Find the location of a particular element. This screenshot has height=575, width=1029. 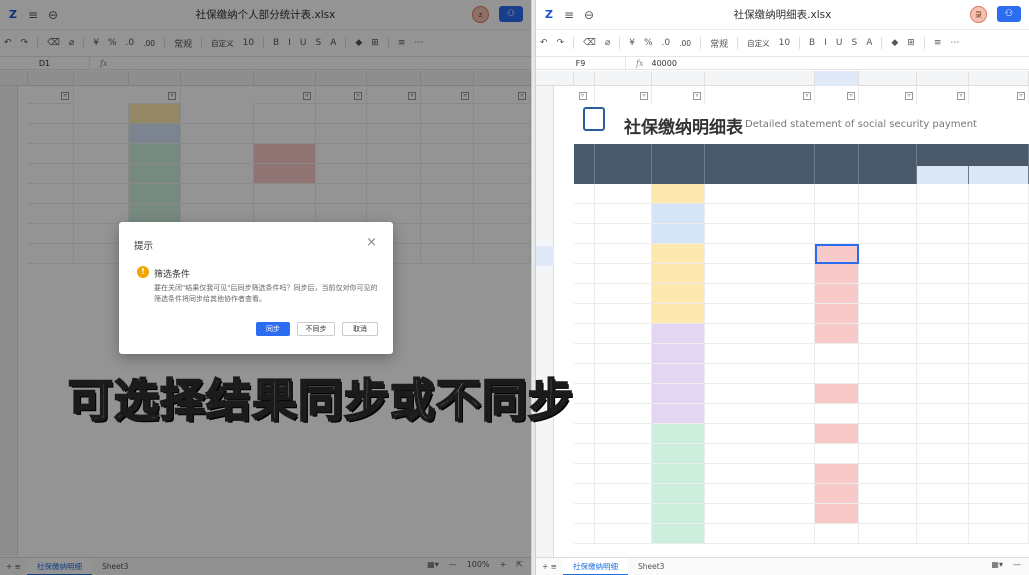

zoom-out-icon: — is located at coordinates (1017, 564).